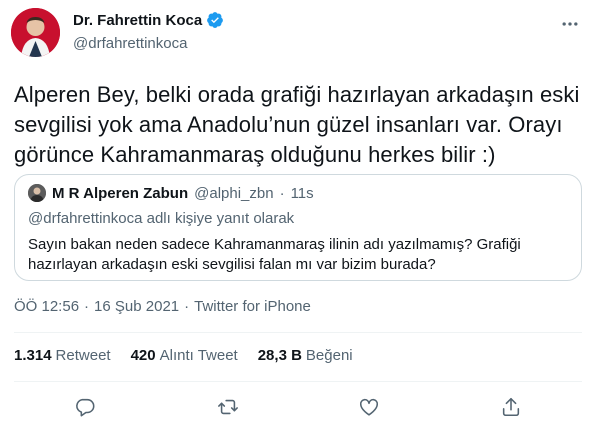 This screenshot has width=597, height=434. I want to click on divider-bottom, so click(298, 381).